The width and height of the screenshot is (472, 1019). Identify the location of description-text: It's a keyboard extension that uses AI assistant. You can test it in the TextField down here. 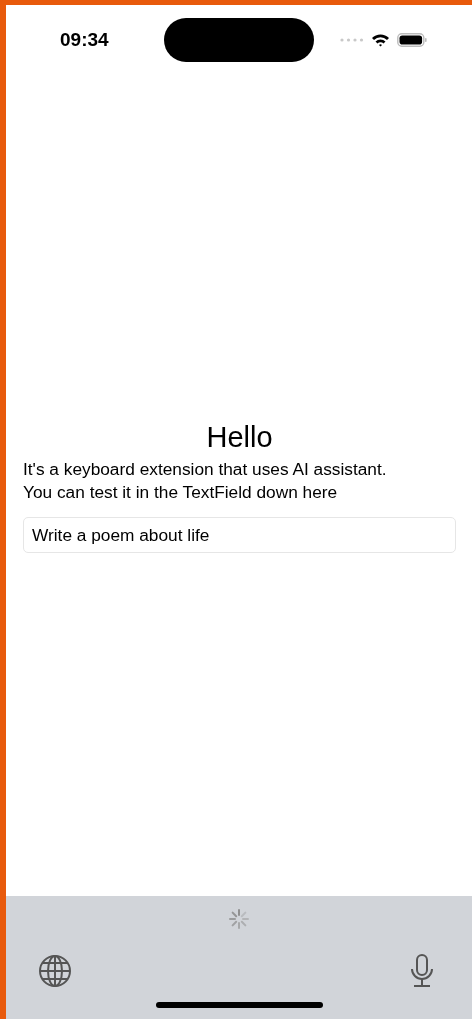
(205, 481).